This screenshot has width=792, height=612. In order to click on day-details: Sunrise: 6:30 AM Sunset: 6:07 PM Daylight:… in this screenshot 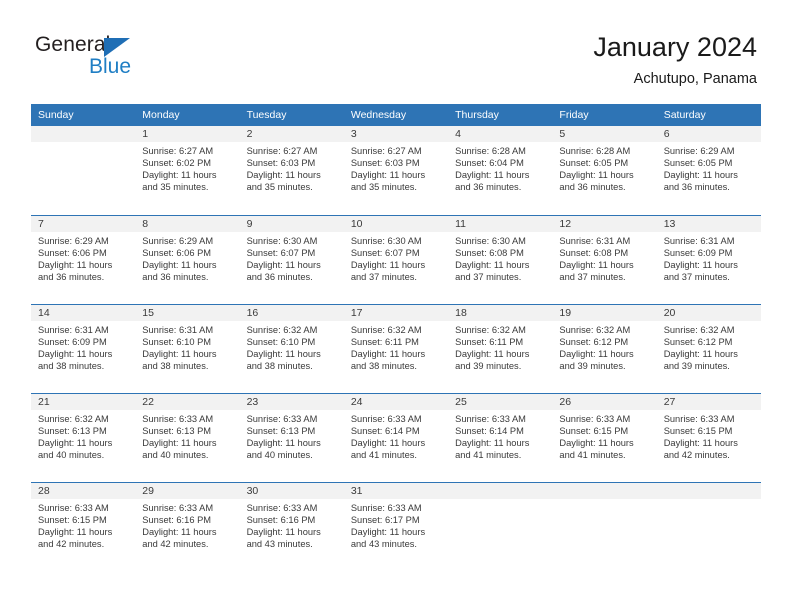, I will do `click(396, 257)`.